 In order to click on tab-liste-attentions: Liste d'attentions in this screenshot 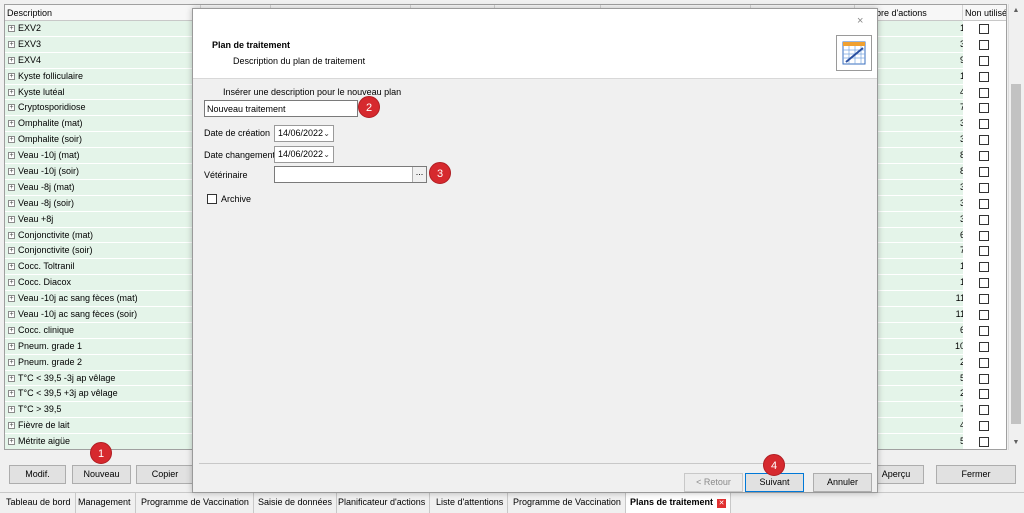, I will do `click(470, 503)`.